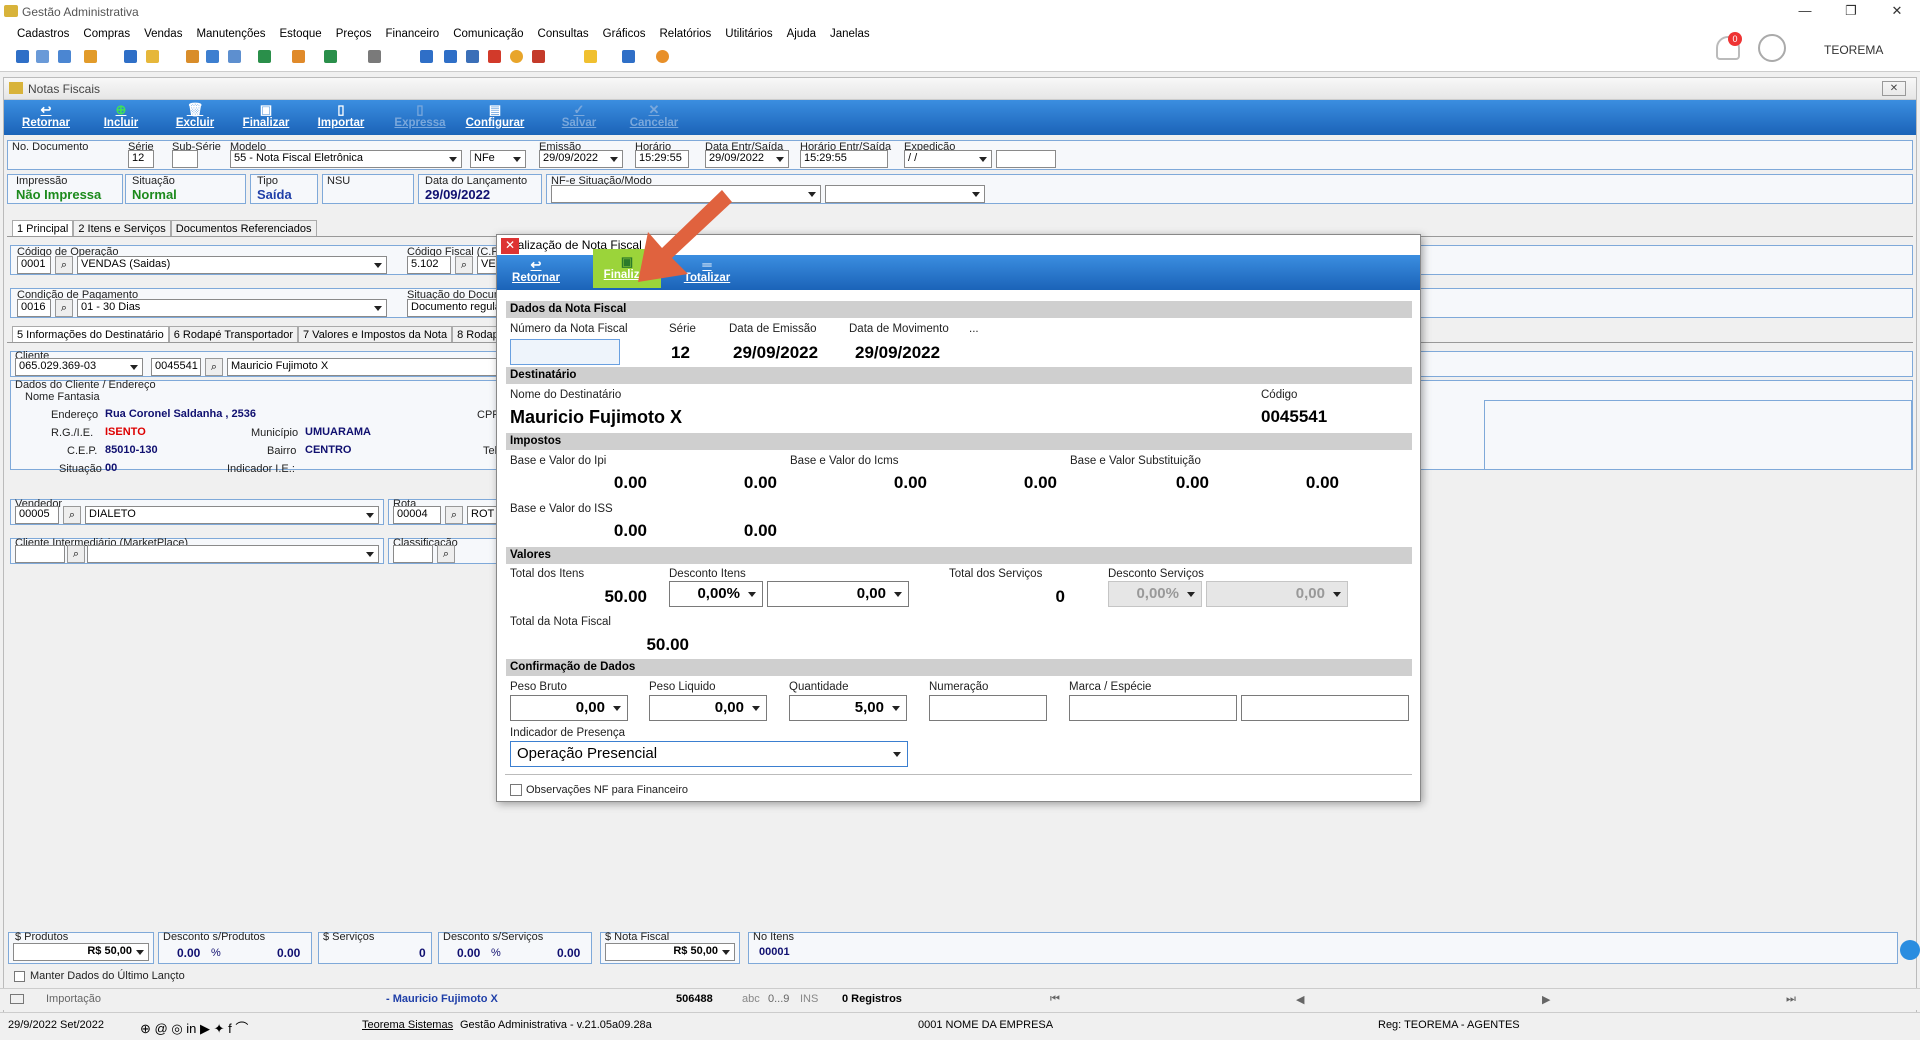 Image resolution: width=1920 pixels, height=1040 pixels. Describe the element at coordinates (850, 34) in the screenshot. I see `menu-janelas: Janelas` at that location.